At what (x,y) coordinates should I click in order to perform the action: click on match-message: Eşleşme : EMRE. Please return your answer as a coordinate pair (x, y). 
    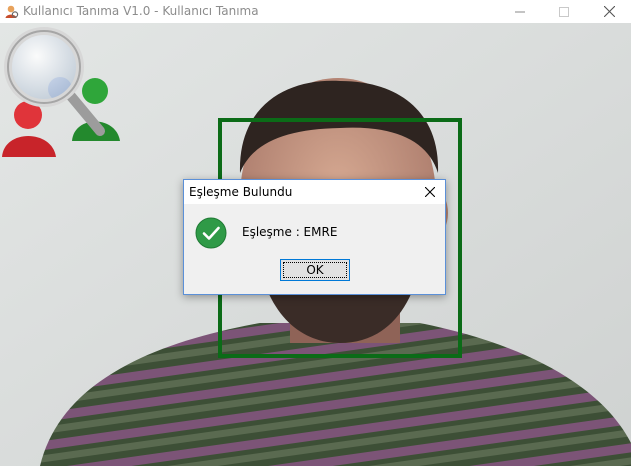
    Looking at the image, I should click on (290, 232).